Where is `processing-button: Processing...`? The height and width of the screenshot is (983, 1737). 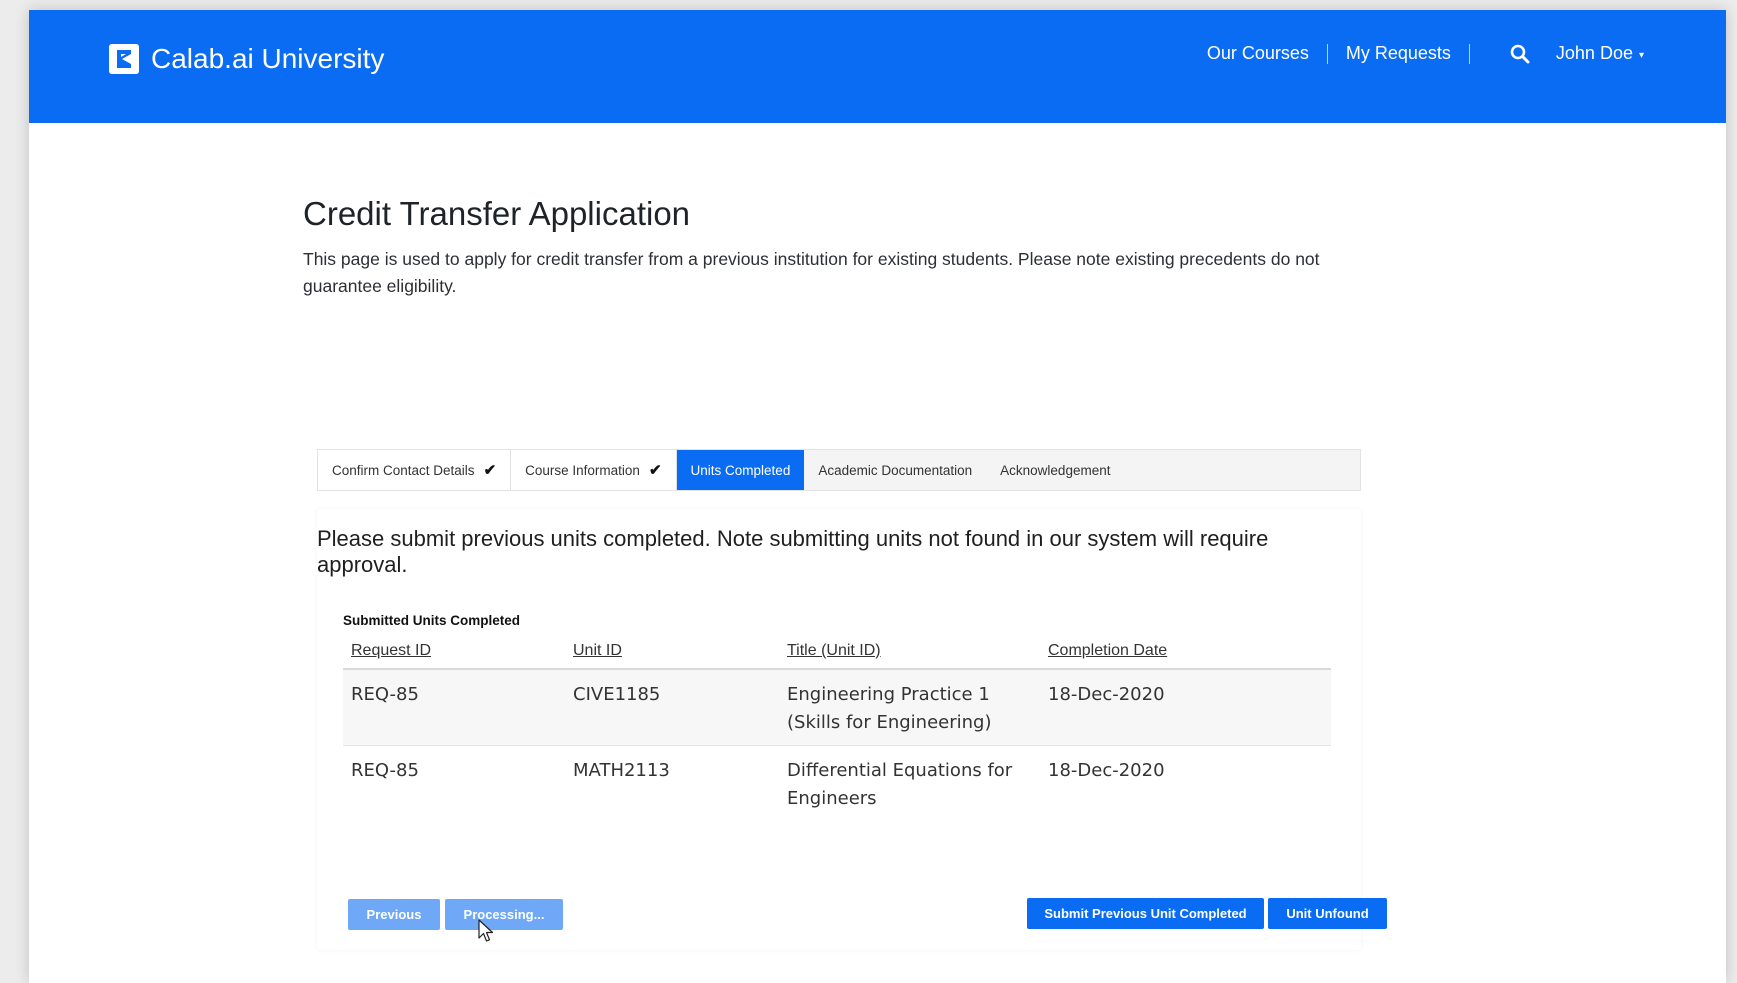 processing-button: Processing... is located at coordinates (504, 914).